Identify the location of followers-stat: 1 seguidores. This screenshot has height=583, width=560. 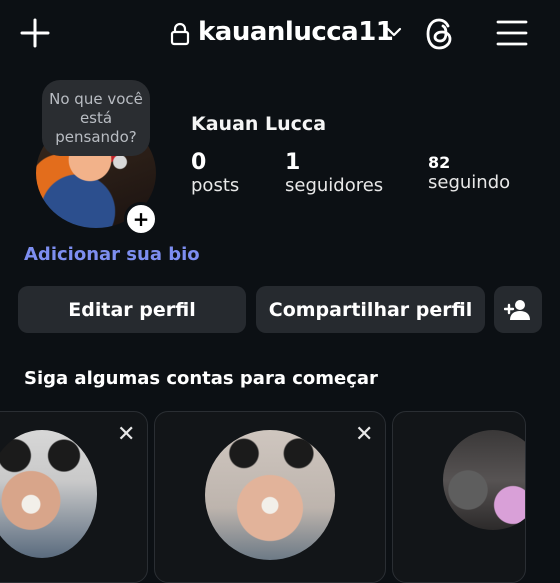
(334, 173).